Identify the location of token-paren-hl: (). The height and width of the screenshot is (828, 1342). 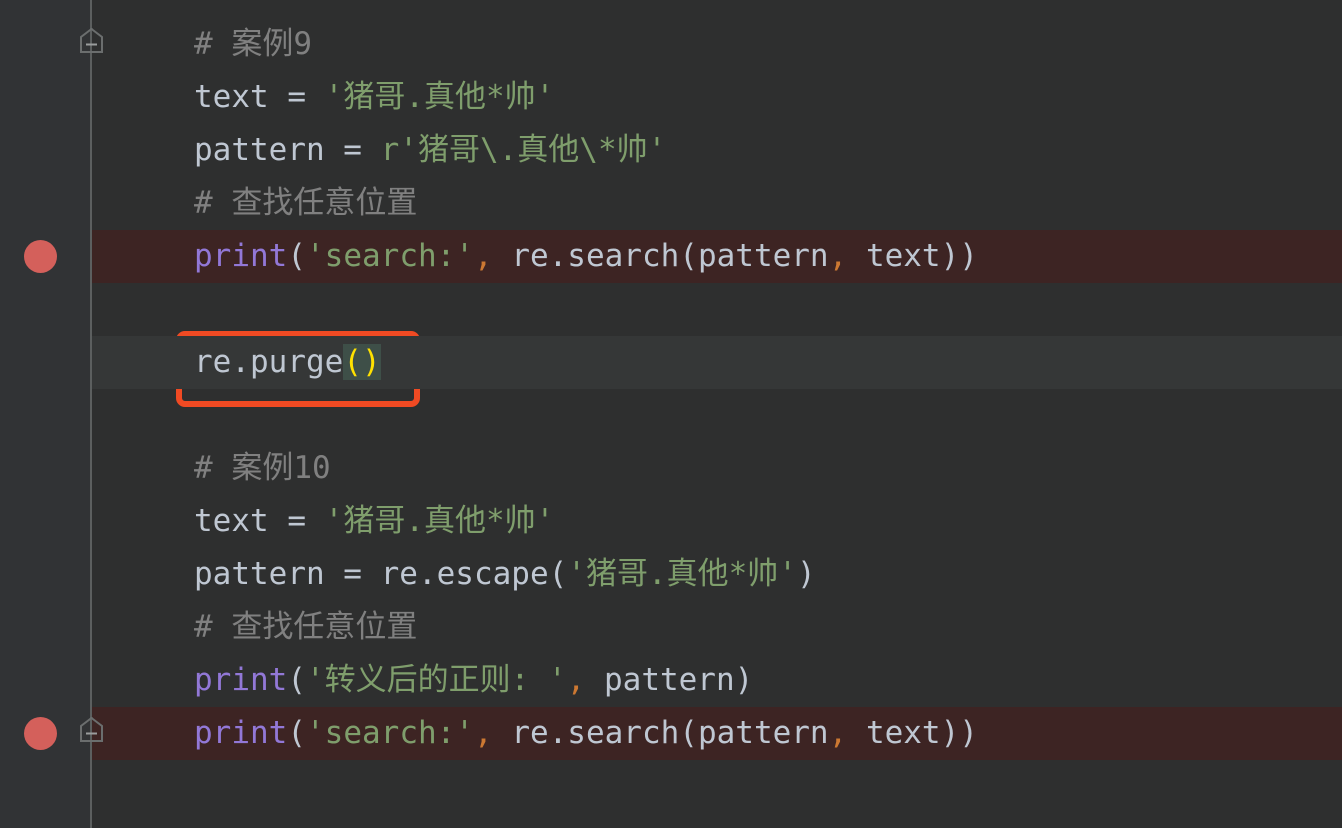
(362, 362).